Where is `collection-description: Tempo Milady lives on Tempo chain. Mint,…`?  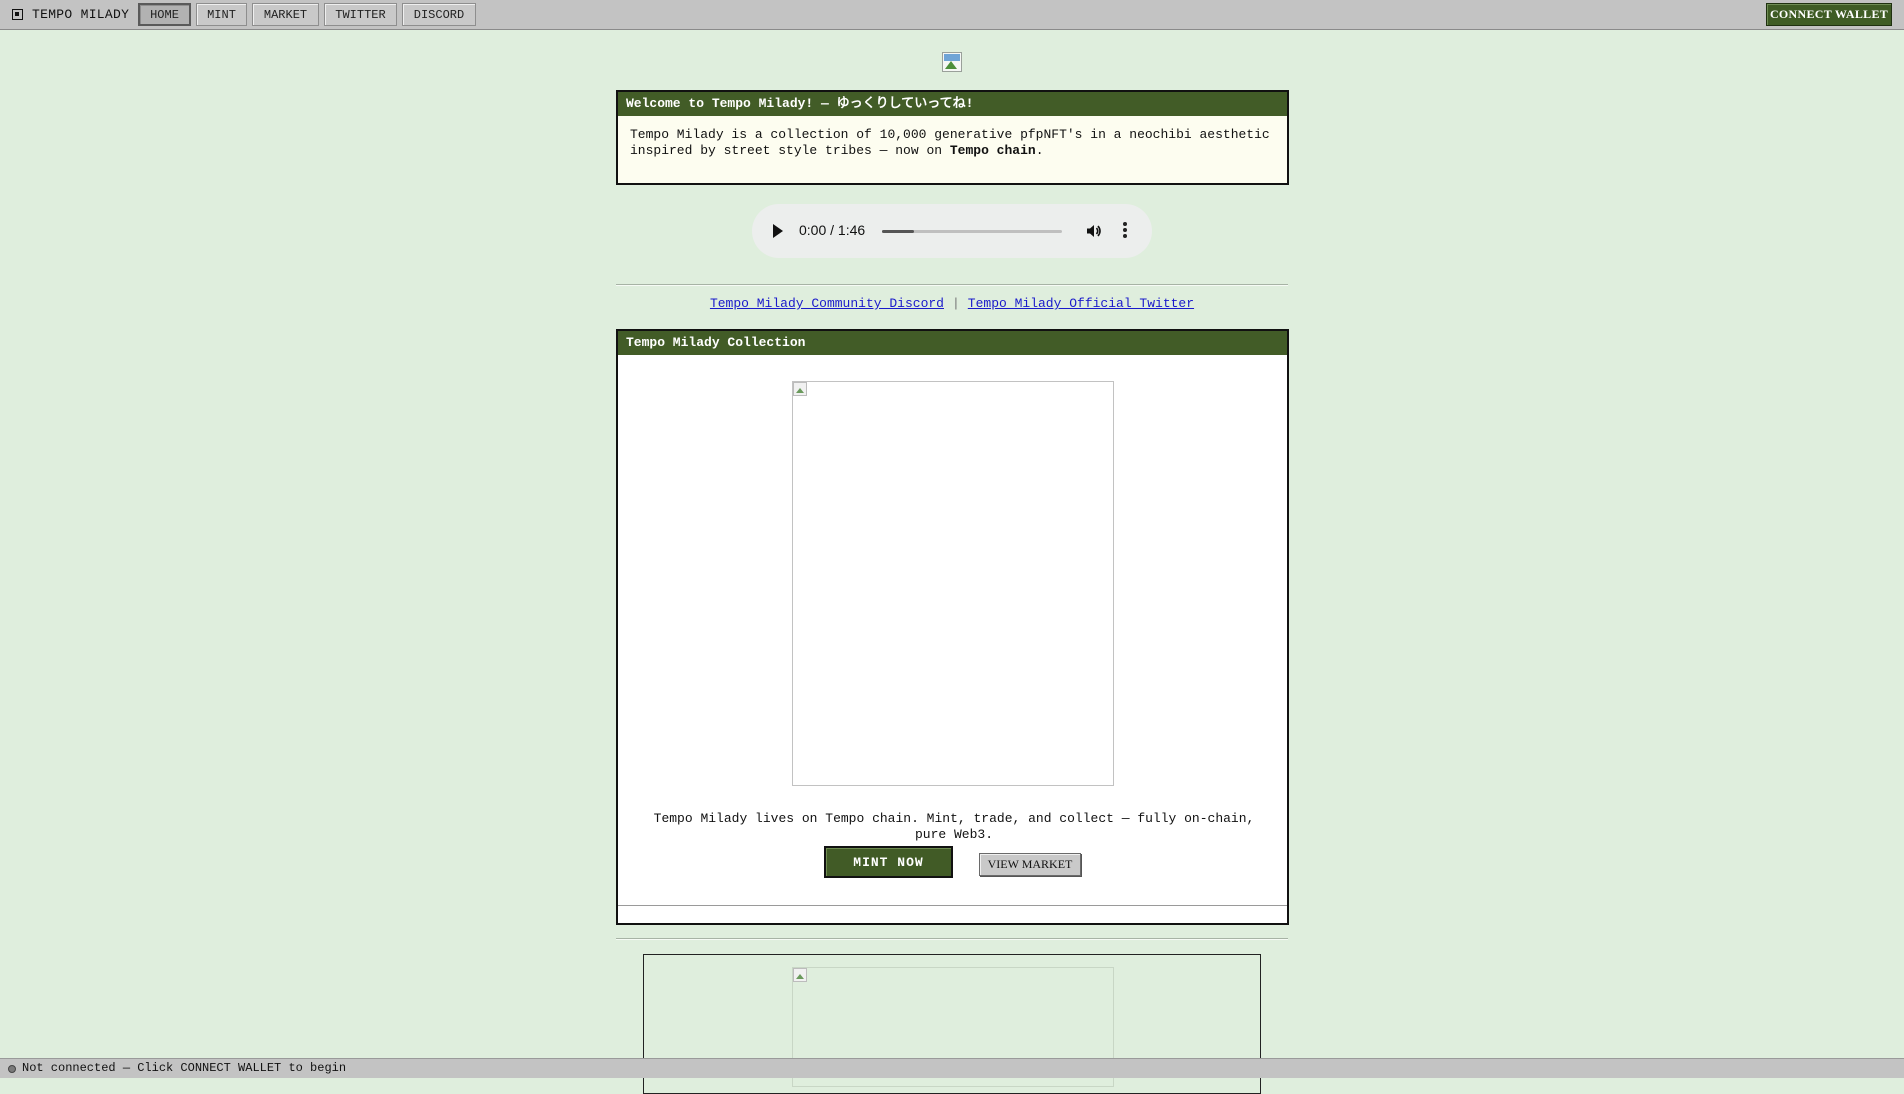
collection-description: Tempo Milady lives on Tempo chain. Mint,… is located at coordinates (954, 826).